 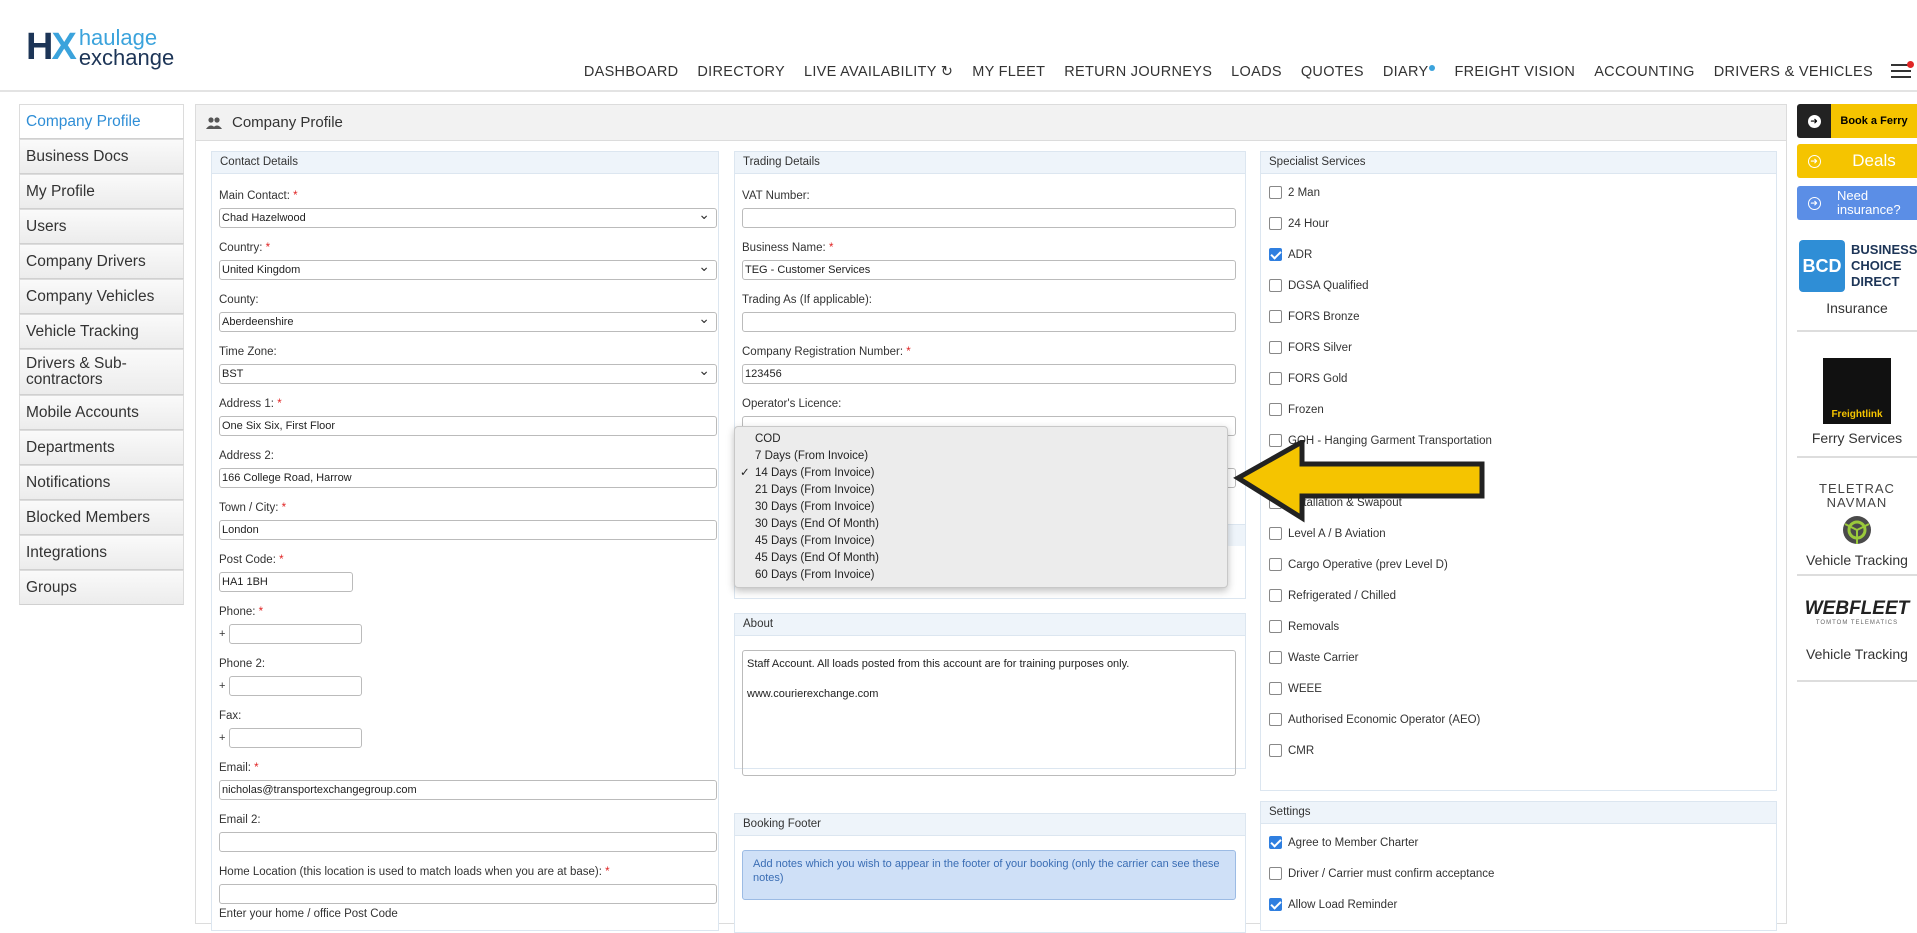 What do you see at coordinates (468, 217) in the screenshot?
I see `main-contact-select: Chad Hazelwood` at bounding box center [468, 217].